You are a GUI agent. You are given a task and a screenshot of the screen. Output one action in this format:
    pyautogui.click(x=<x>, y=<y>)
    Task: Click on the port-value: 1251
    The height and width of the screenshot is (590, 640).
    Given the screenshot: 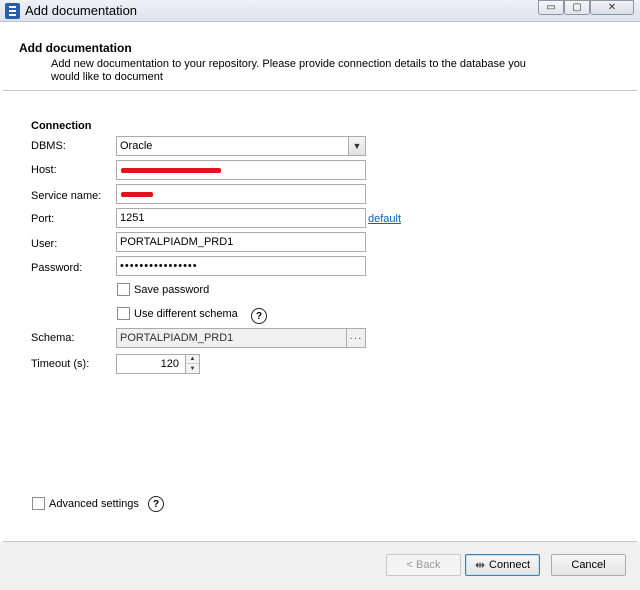 What is the action you would take?
    pyautogui.click(x=132, y=218)
    